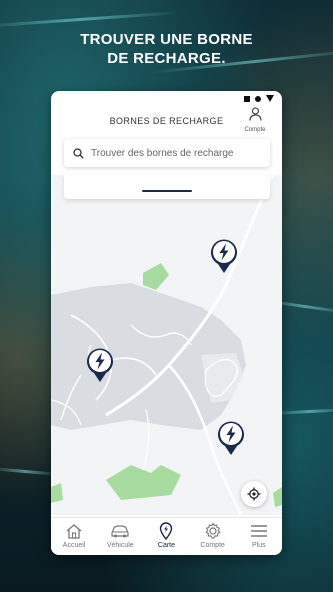 The width and height of the screenshot is (333, 592). Describe the element at coordinates (120, 531) in the screenshot. I see `car-icon` at that location.